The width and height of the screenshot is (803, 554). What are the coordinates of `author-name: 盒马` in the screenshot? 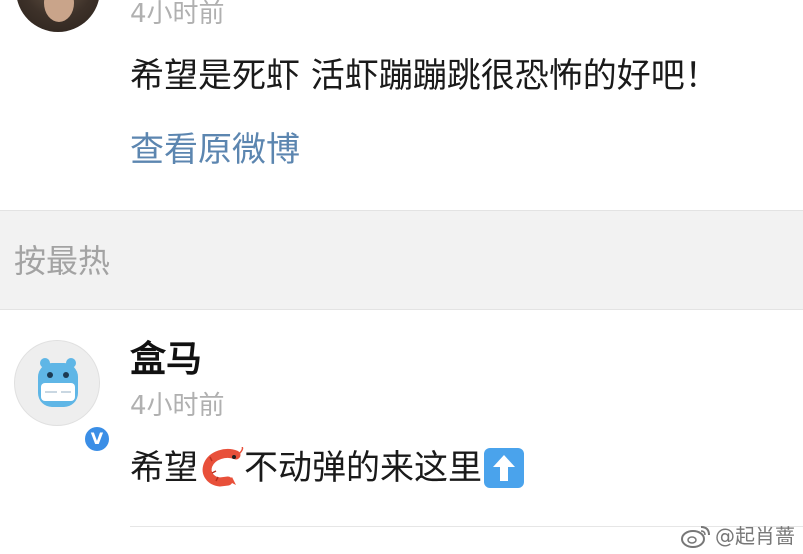 It's located at (166, 360).